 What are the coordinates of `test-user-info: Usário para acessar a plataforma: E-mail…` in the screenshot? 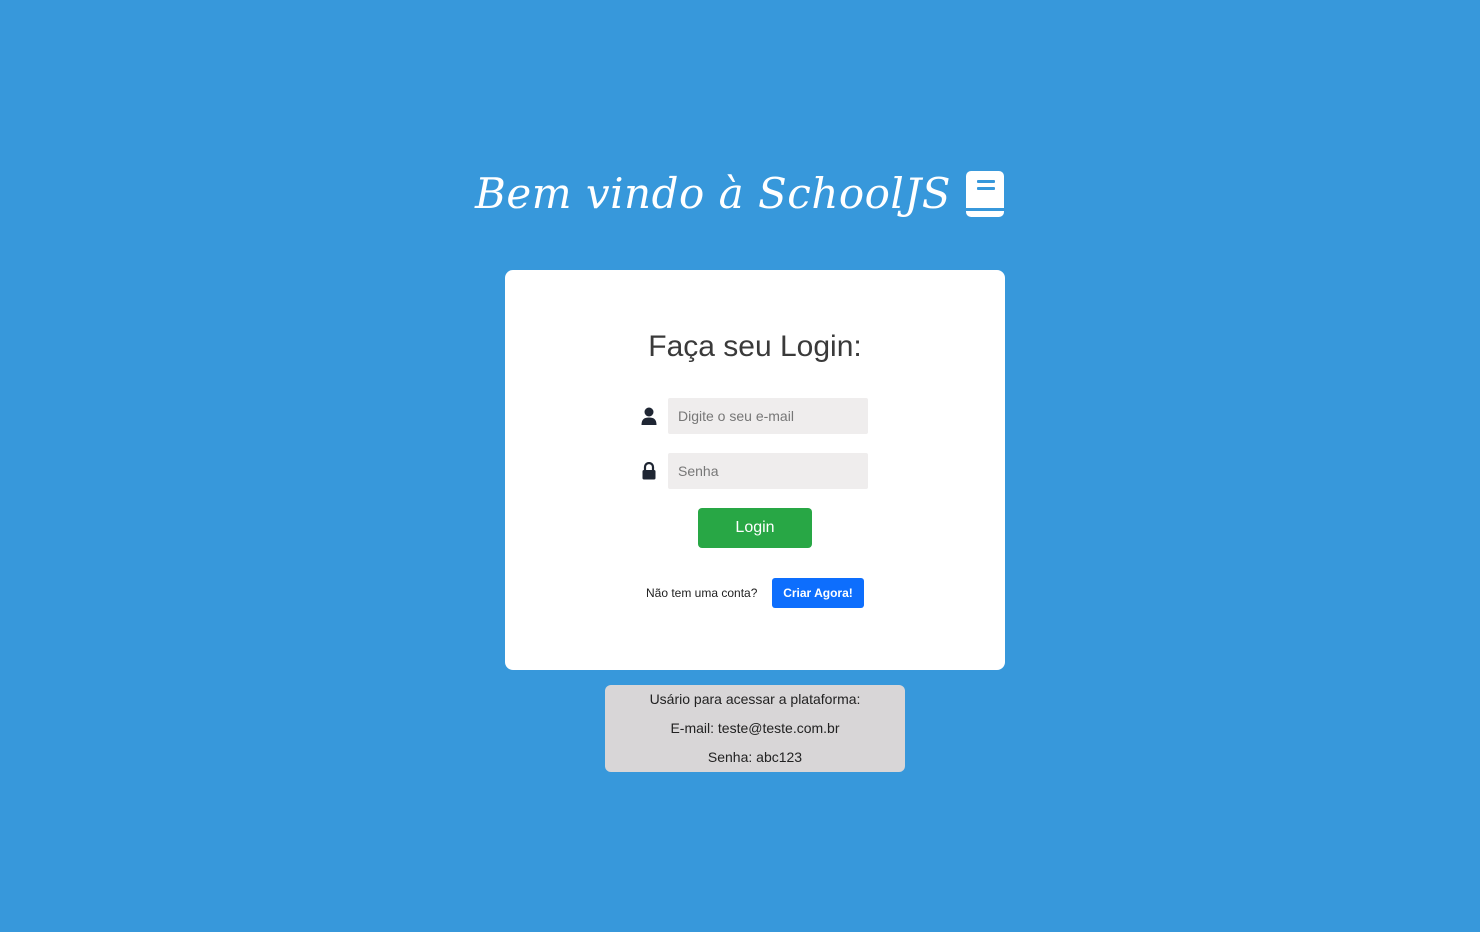 It's located at (755, 728).